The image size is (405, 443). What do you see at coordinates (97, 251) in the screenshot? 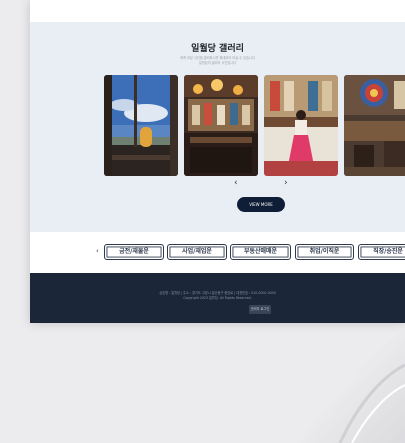
I see `category-prev-arrow: ‹` at bounding box center [97, 251].